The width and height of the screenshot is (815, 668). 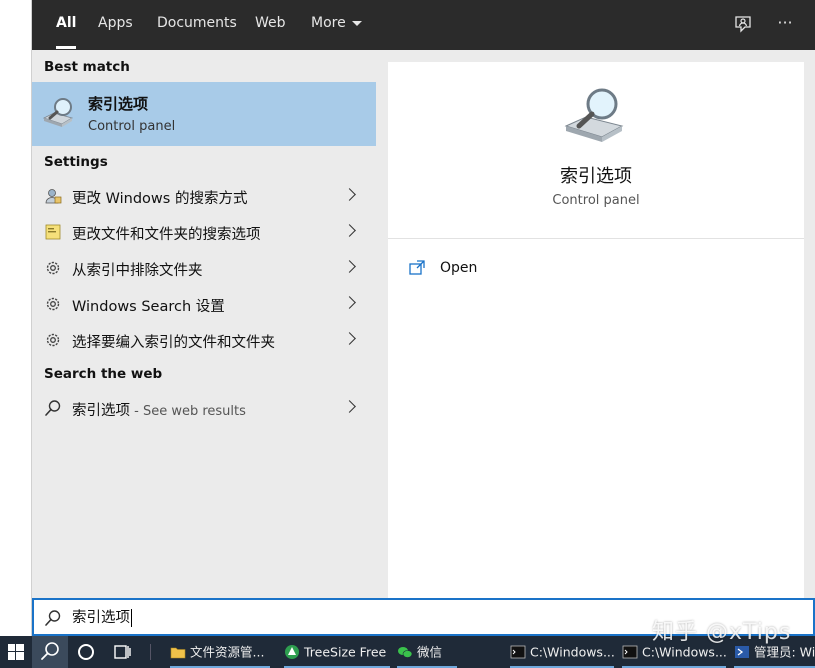 What do you see at coordinates (53, 196) in the screenshot?
I see `search-permissions-icon` at bounding box center [53, 196].